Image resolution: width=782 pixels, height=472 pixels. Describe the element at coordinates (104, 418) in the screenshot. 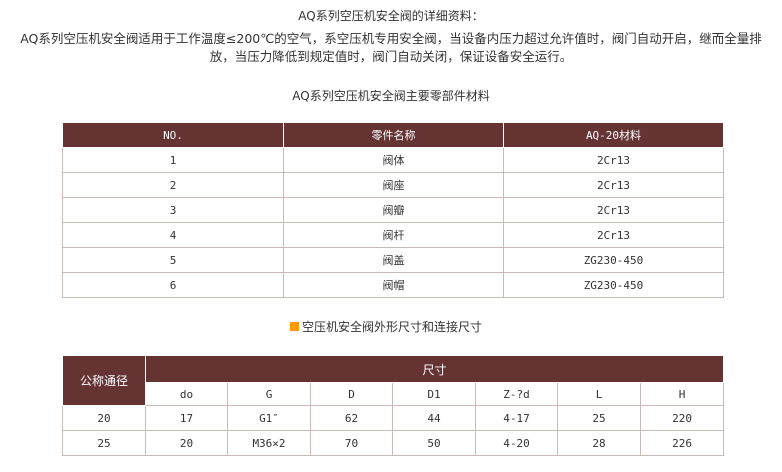

I see `cell-nominal: 20` at that location.